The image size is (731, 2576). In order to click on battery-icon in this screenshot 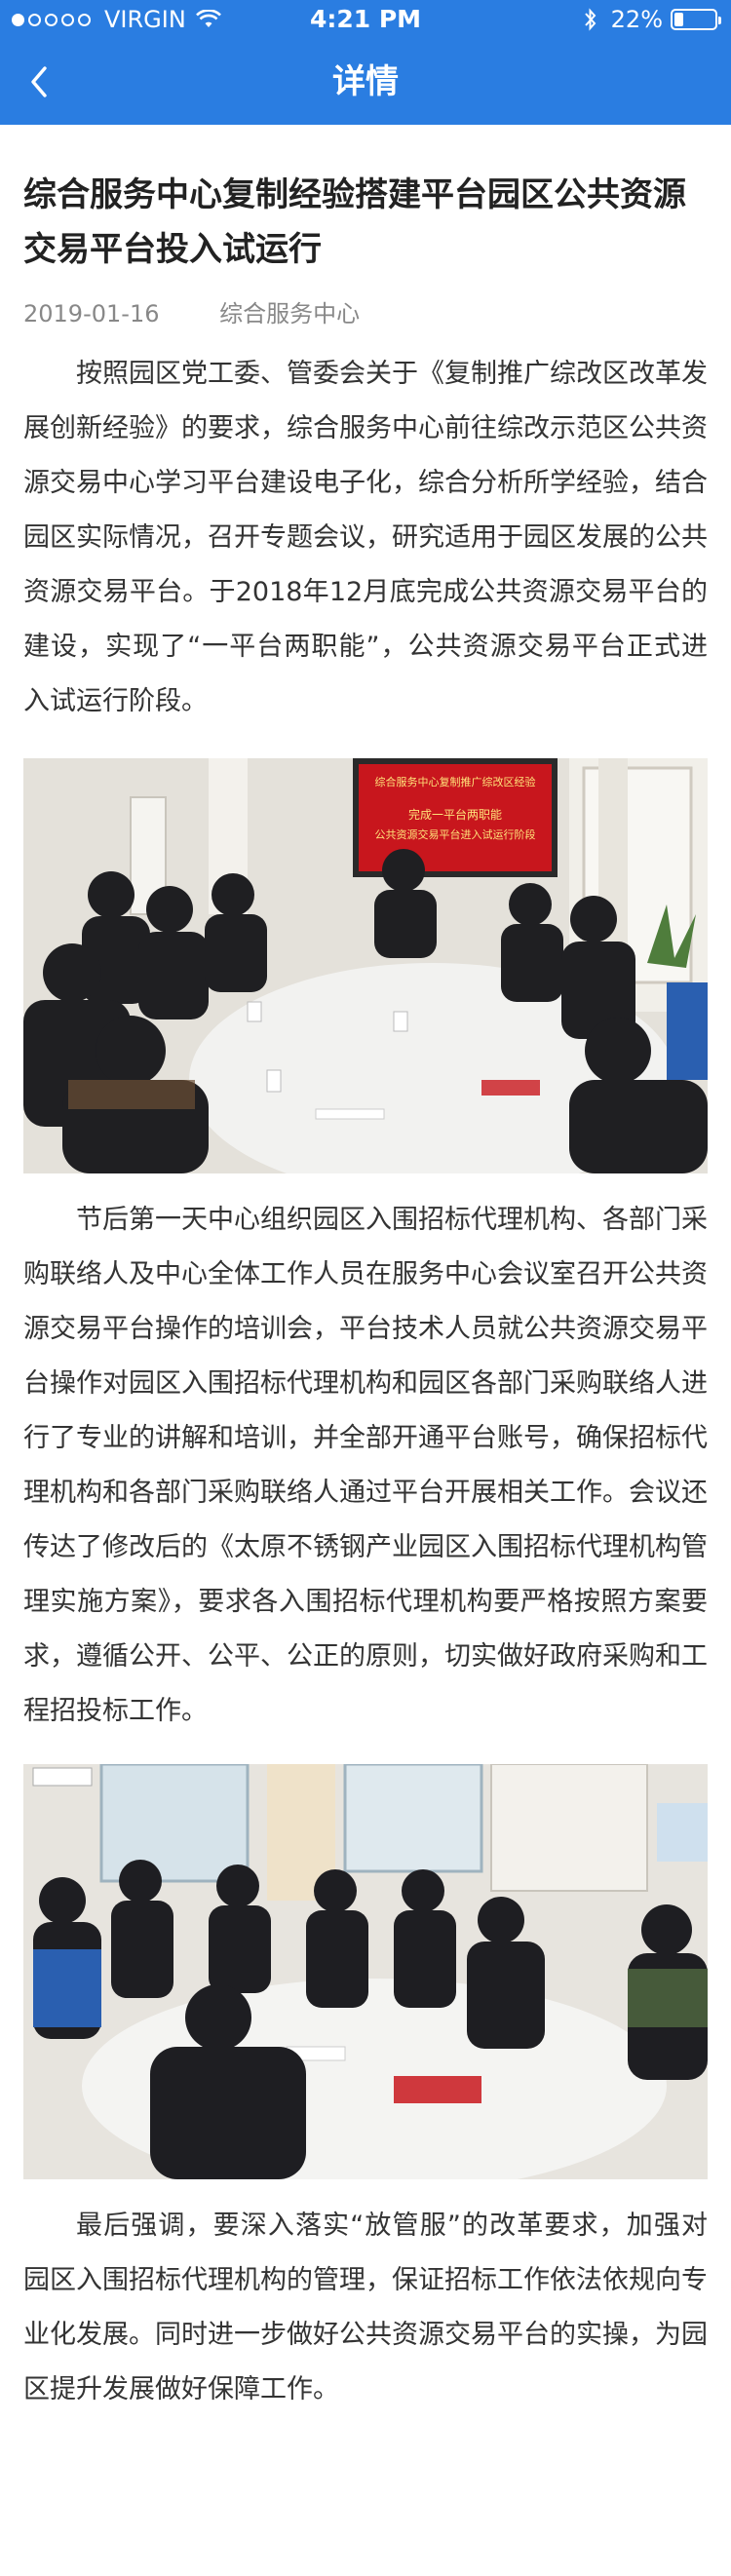, I will do `click(696, 19)`.